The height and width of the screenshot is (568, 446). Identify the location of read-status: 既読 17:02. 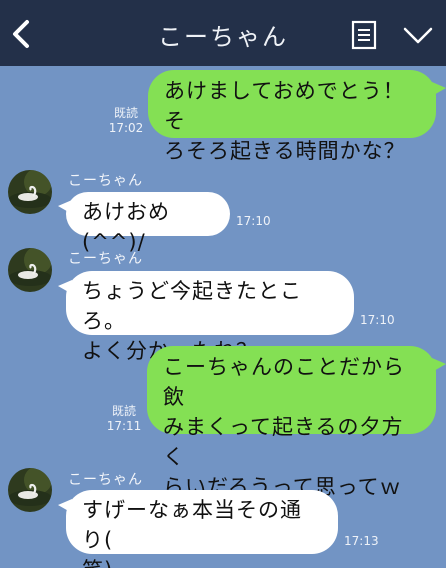
(126, 121).